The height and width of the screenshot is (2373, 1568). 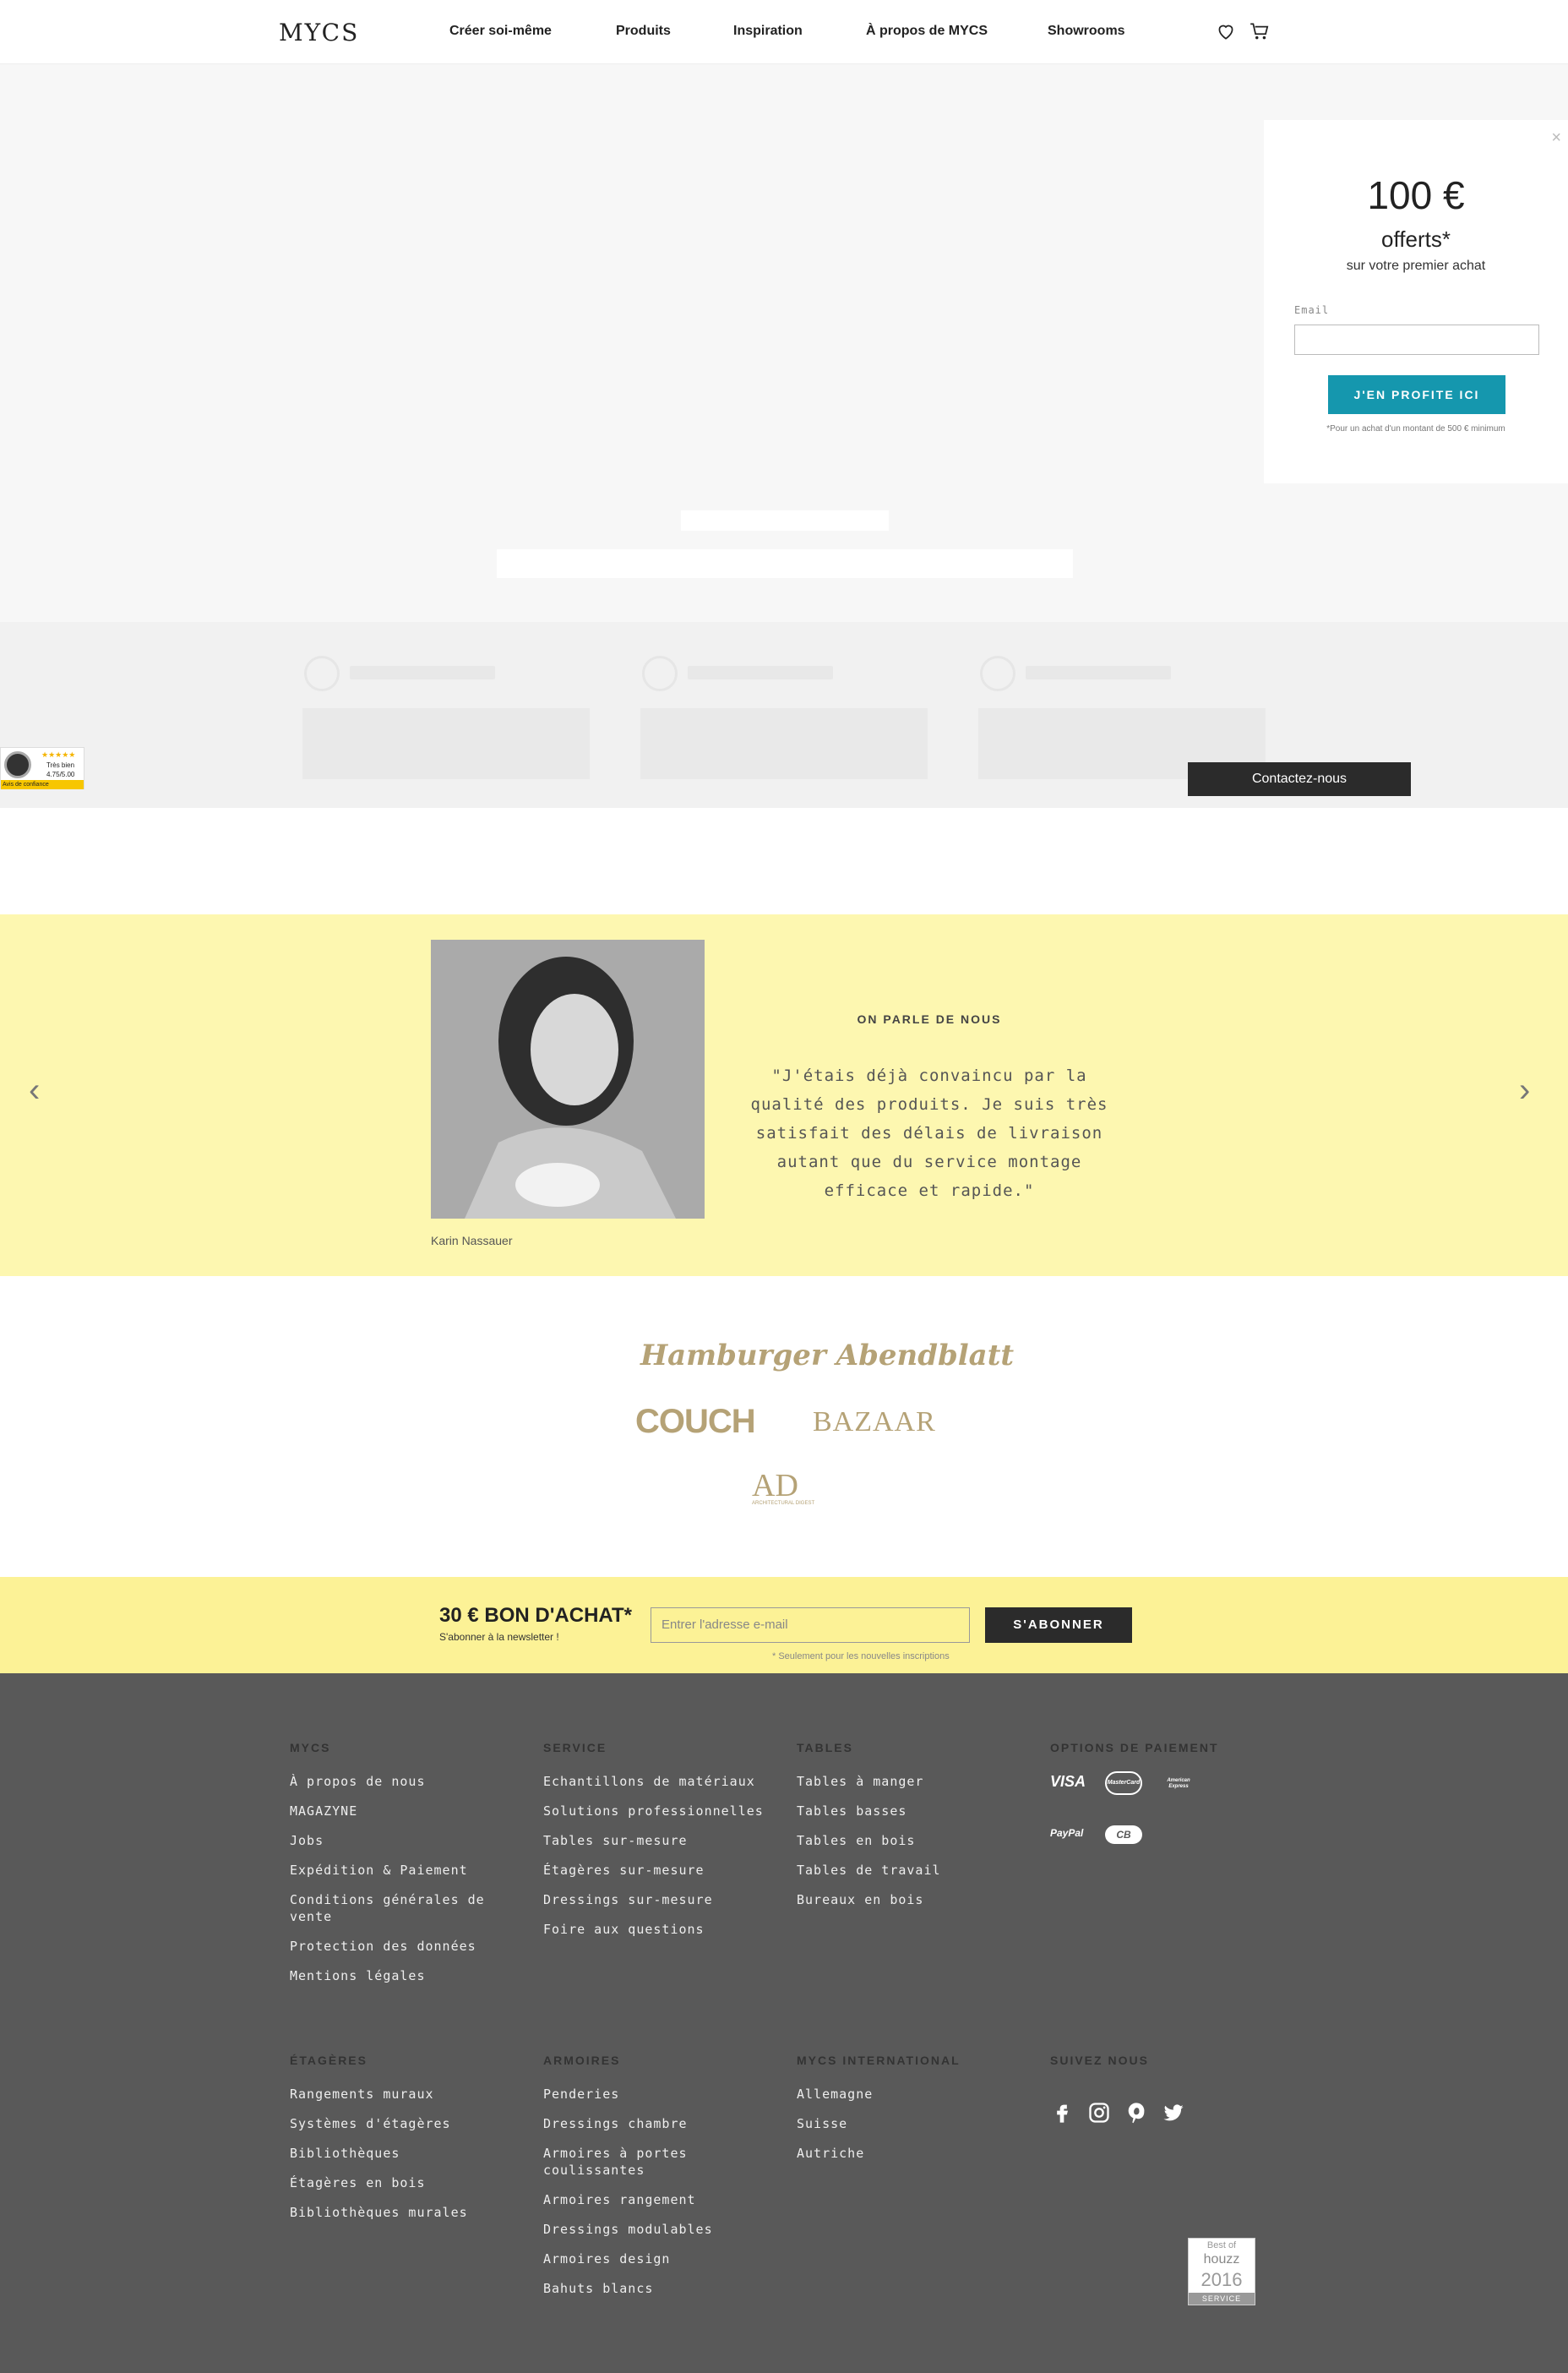 I want to click on footer-link: Bibliothèques, so click(x=399, y=2153).